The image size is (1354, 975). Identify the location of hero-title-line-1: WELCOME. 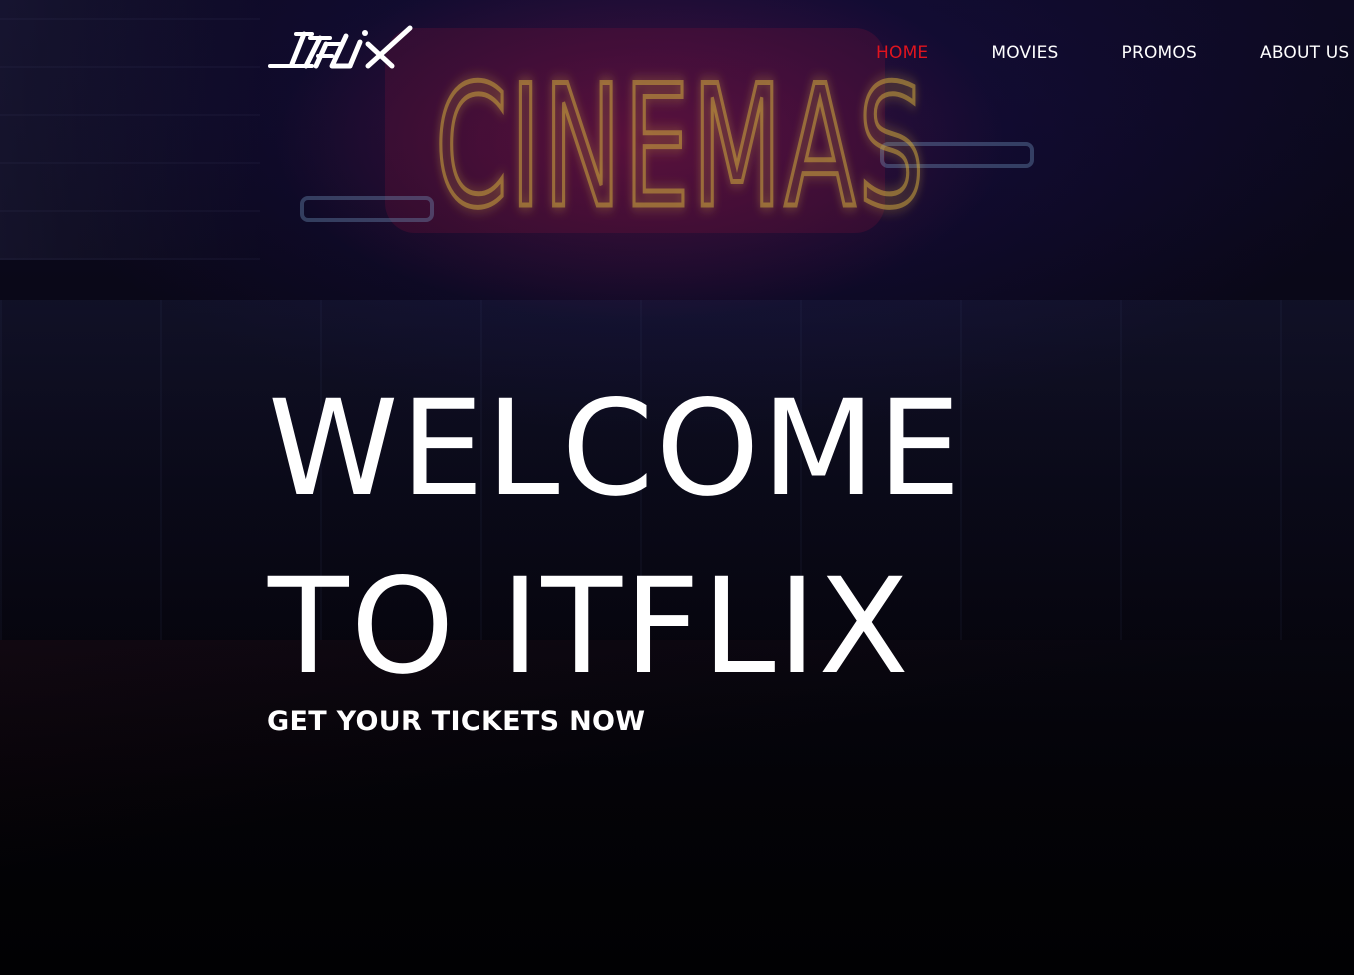
(615, 449).